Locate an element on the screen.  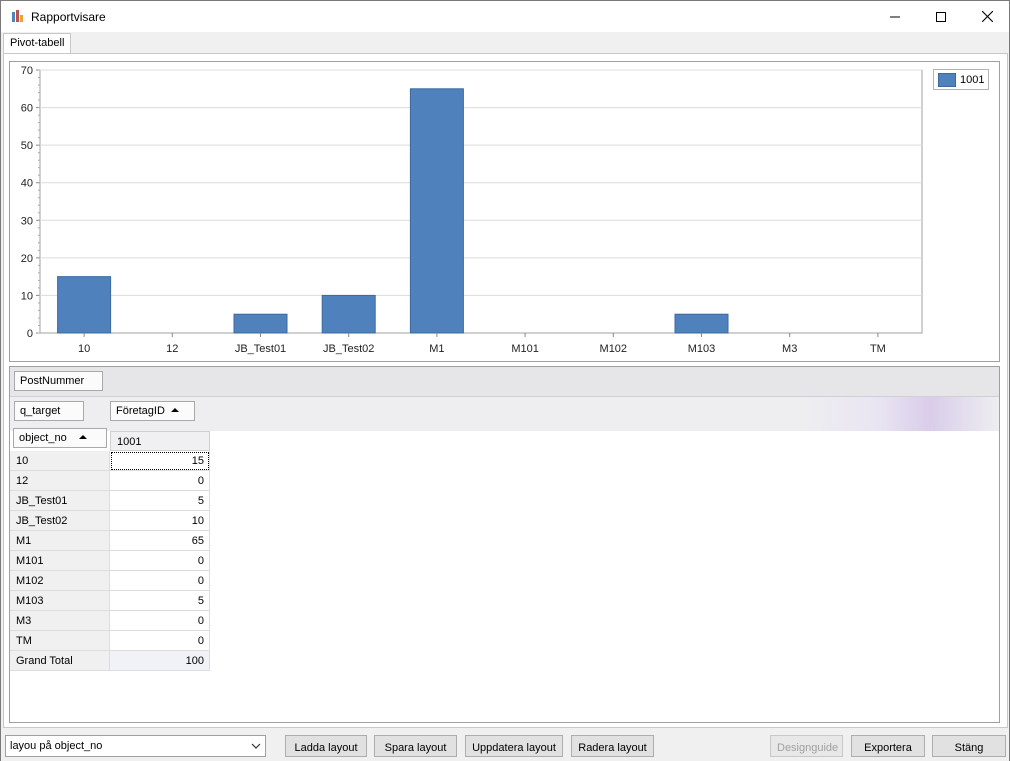
x-tick-label: 10 is located at coordinates (84, 349).